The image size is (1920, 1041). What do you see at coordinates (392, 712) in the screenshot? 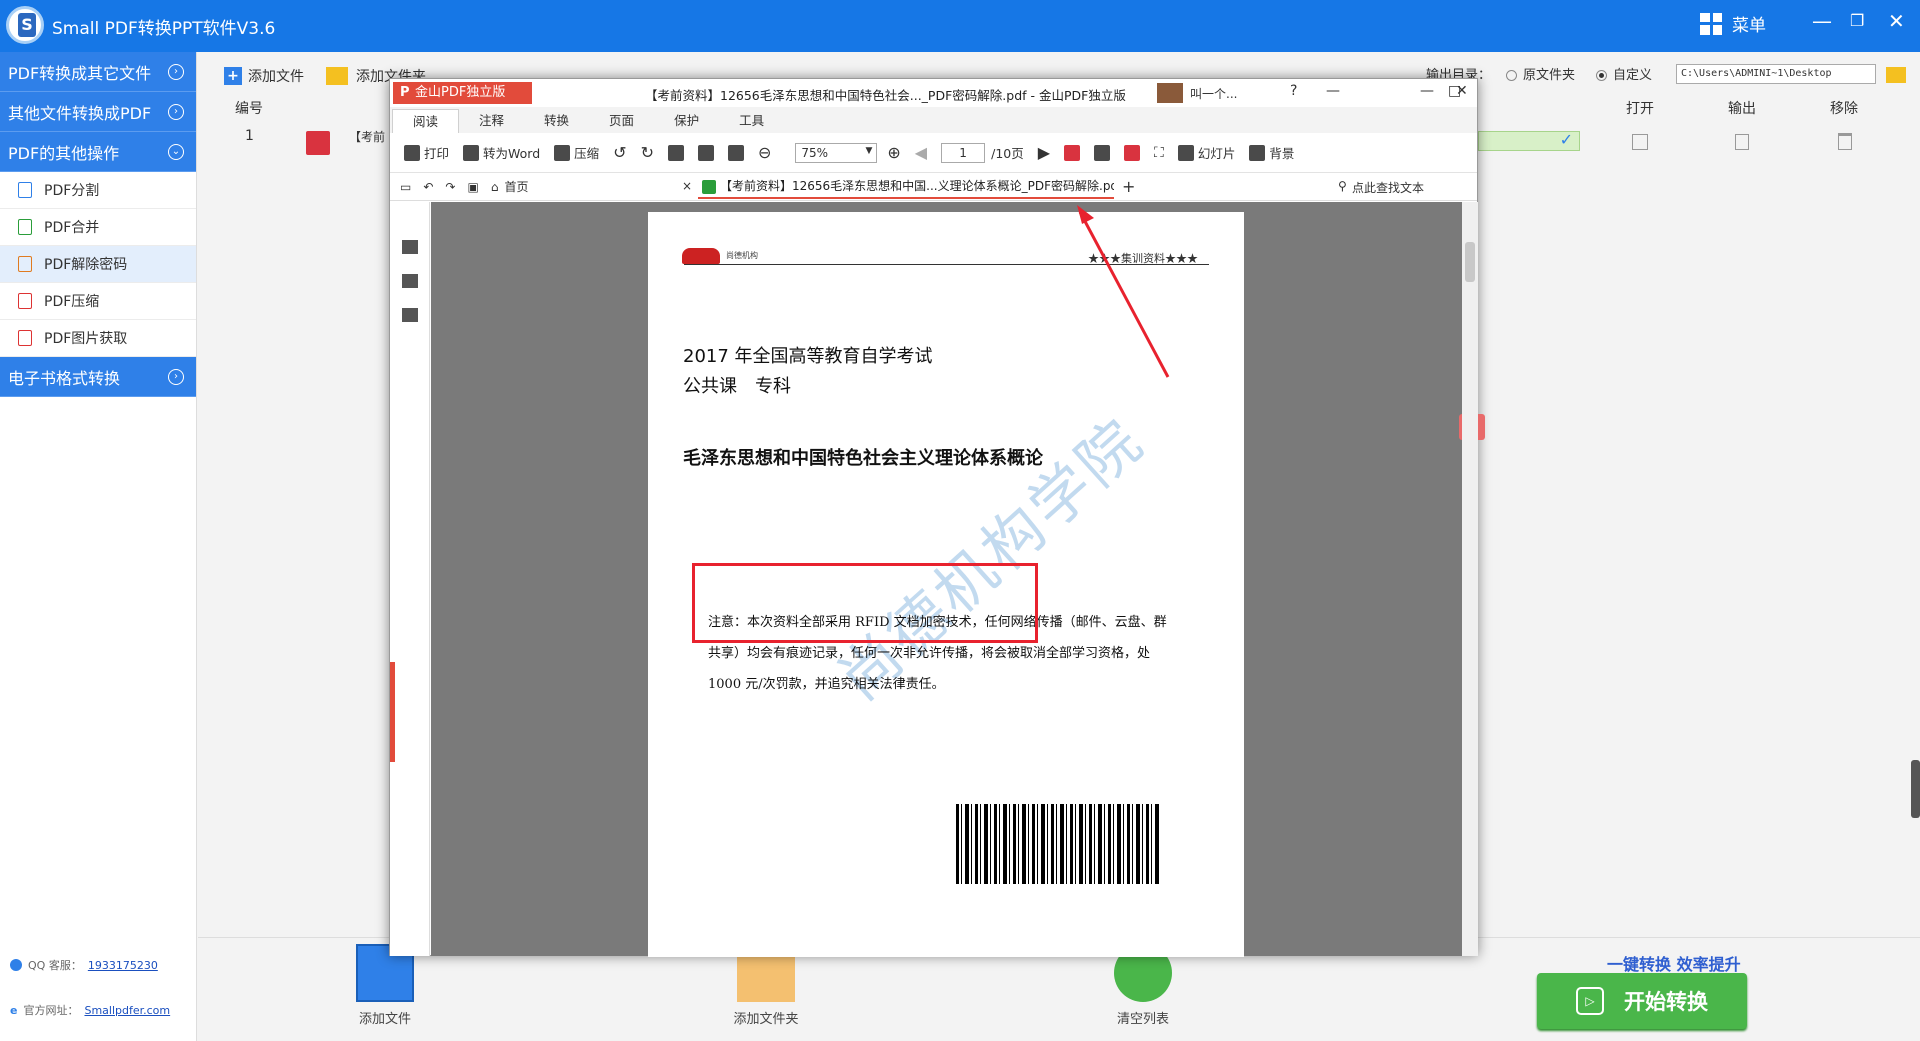
I see `panel-collapse-handle` at bounding box center [392, 712].